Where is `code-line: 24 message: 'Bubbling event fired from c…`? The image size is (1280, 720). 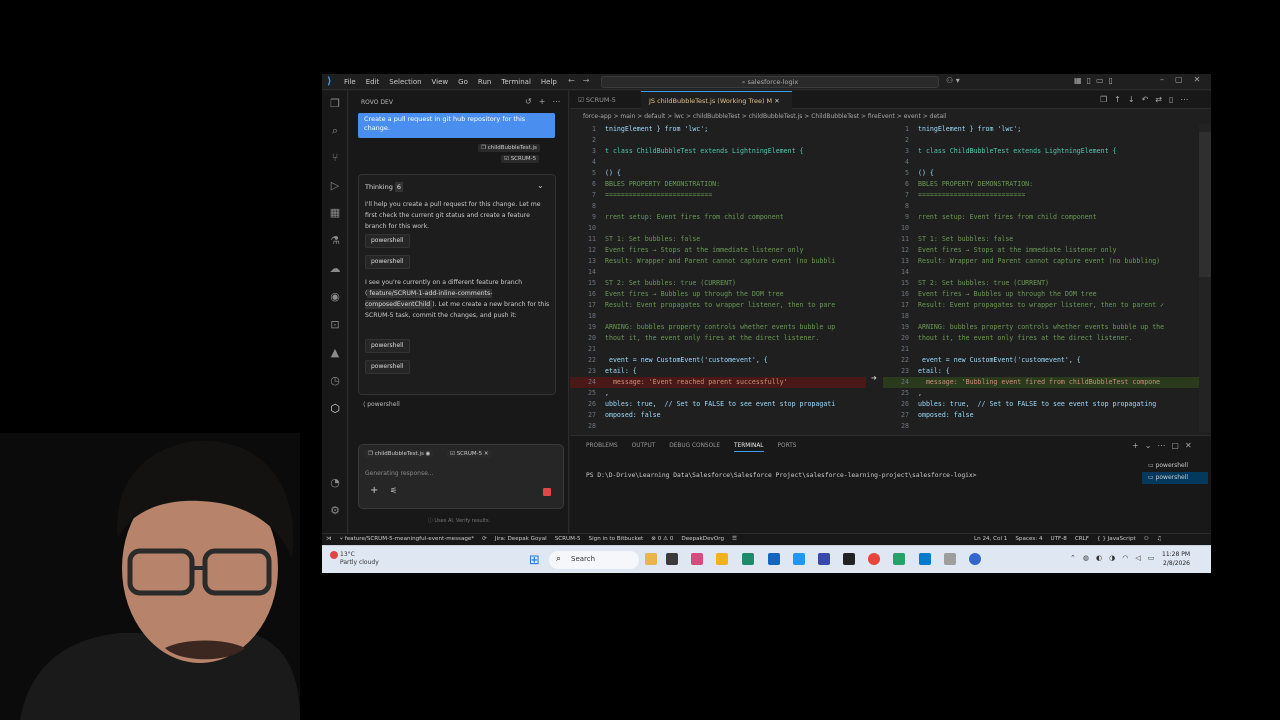
code-line: 24 message: 'Bubbling event fired from c… is located at coordinates (1041, 382).